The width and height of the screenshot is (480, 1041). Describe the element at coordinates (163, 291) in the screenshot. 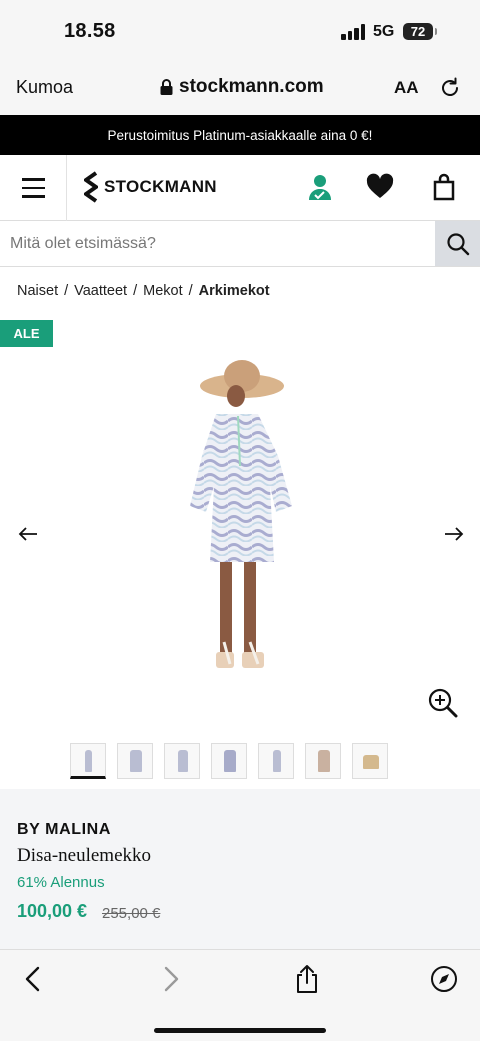

I see `breadcrumb-mekot: Mekot` at that location.